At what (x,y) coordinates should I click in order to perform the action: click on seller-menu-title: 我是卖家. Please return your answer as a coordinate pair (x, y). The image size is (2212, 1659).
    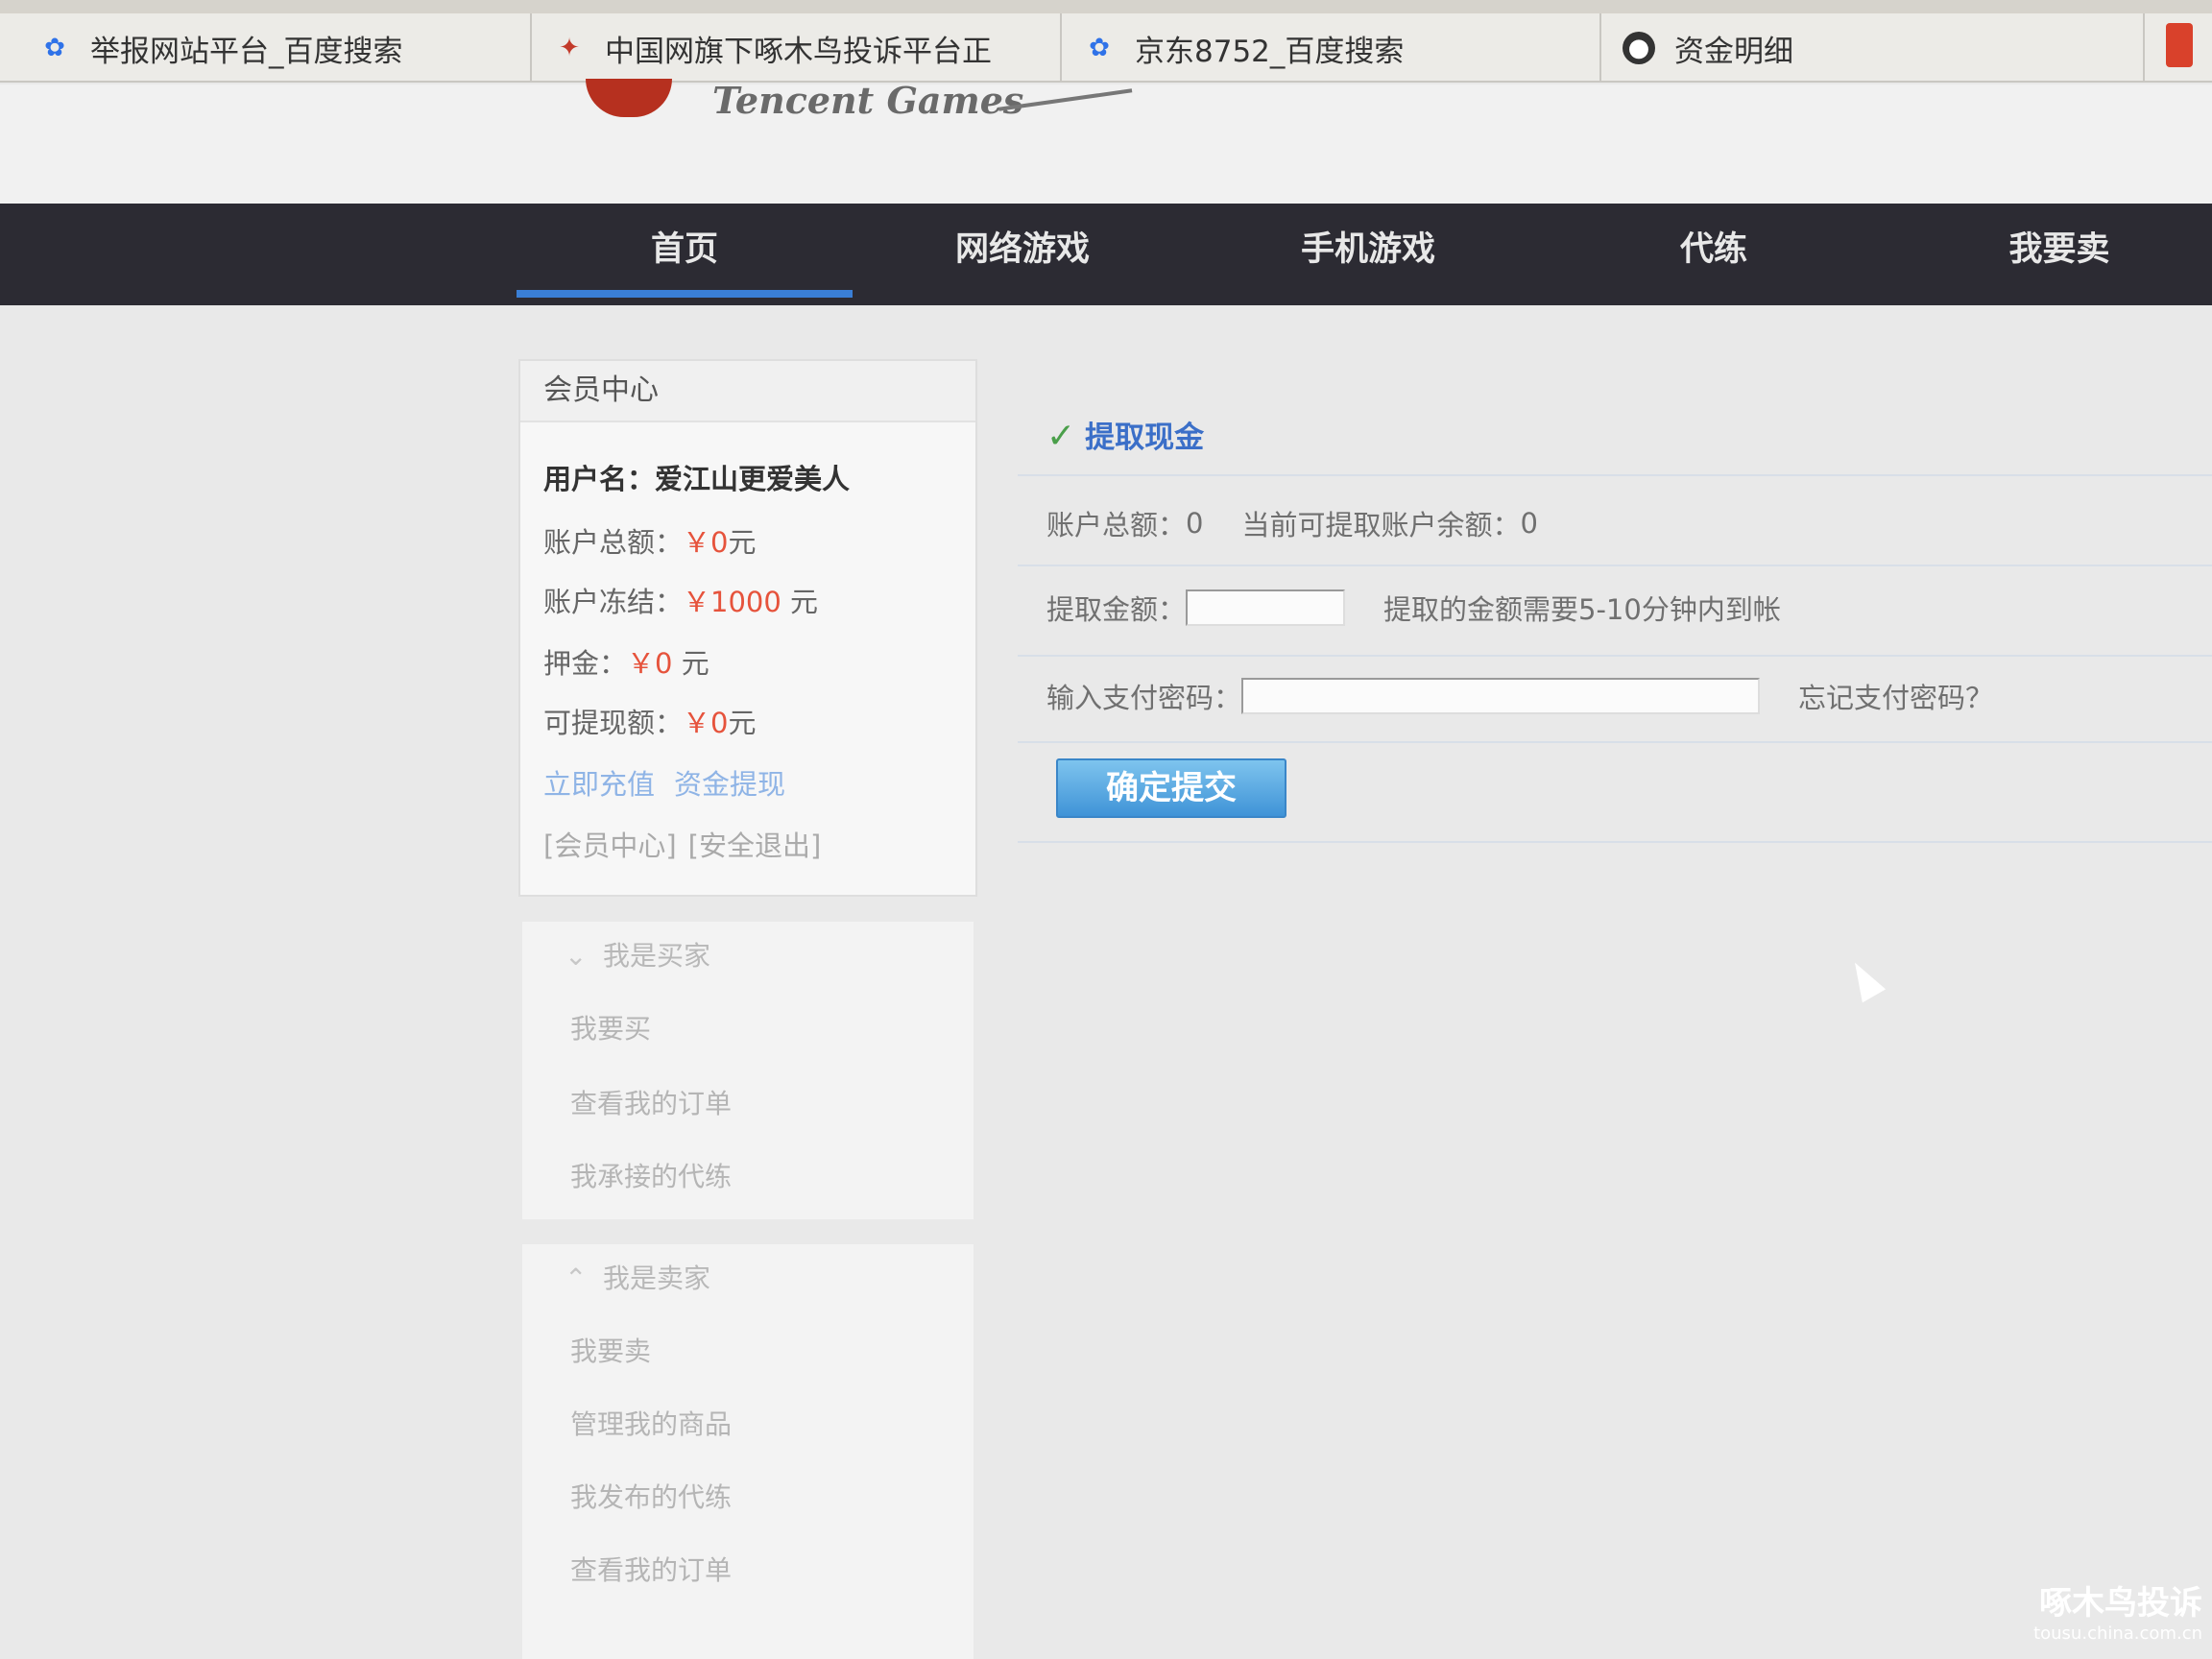
    Looking at the image, I should click on (657, 1278).